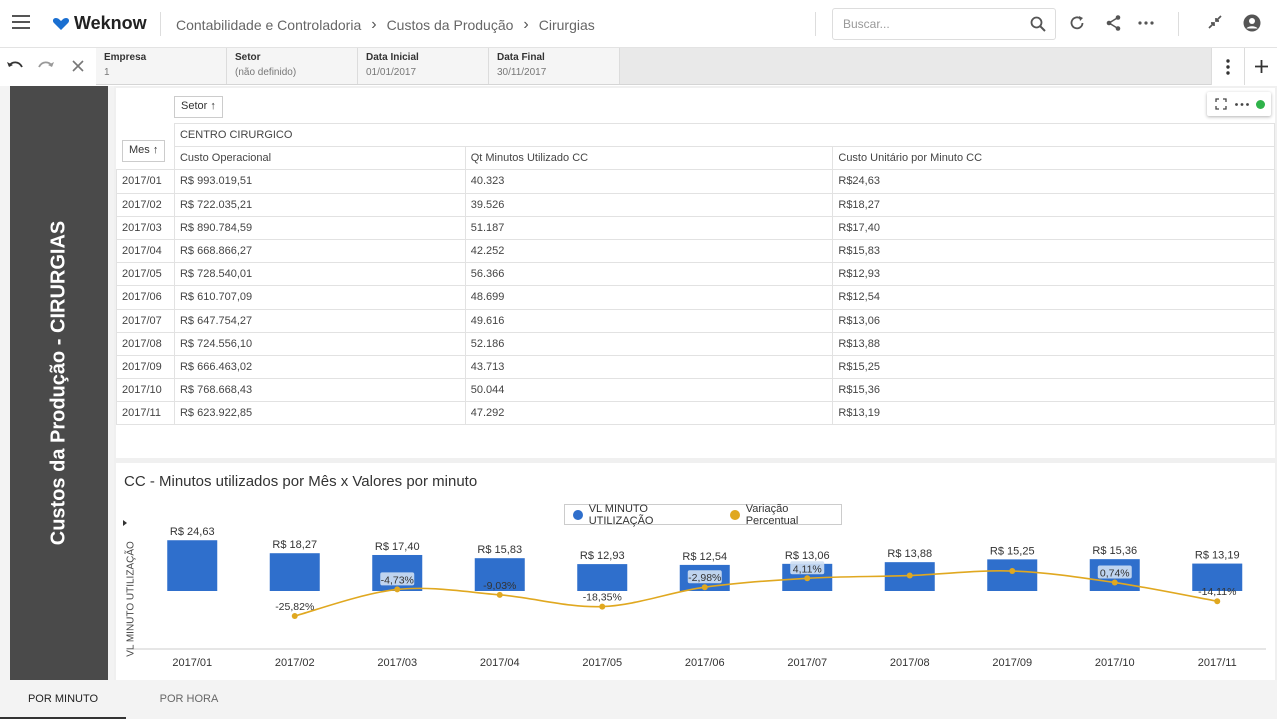  Describe the element at coordinates (567, 25) in the screenshot. I see `breadcrumb-item: Cirurgias` at that location.